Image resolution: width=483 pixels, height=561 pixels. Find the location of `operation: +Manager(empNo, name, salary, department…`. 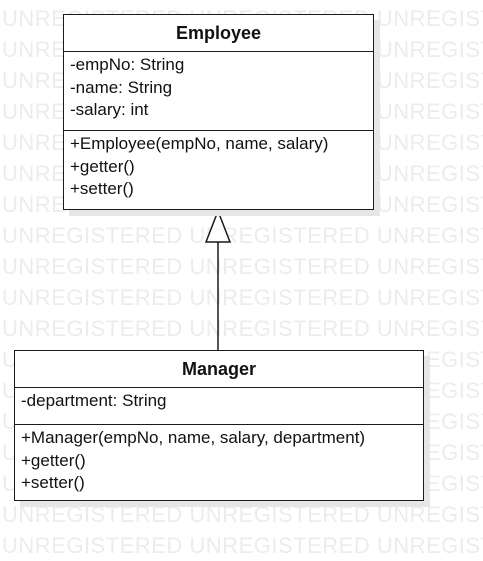

operation: +Manager(empNo, name, salary, department… is located at coordinates (193, 437).